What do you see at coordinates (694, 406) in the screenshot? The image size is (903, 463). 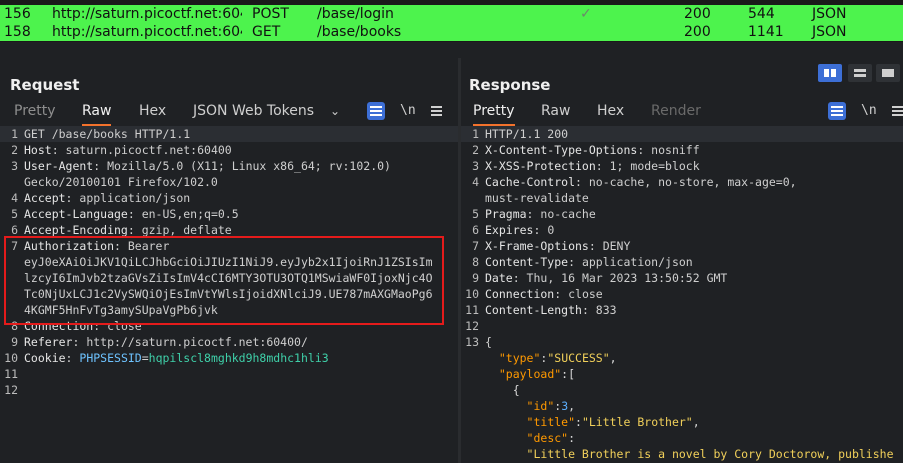 I see `line-content: "id":3,` at bounding box center [694, 406].